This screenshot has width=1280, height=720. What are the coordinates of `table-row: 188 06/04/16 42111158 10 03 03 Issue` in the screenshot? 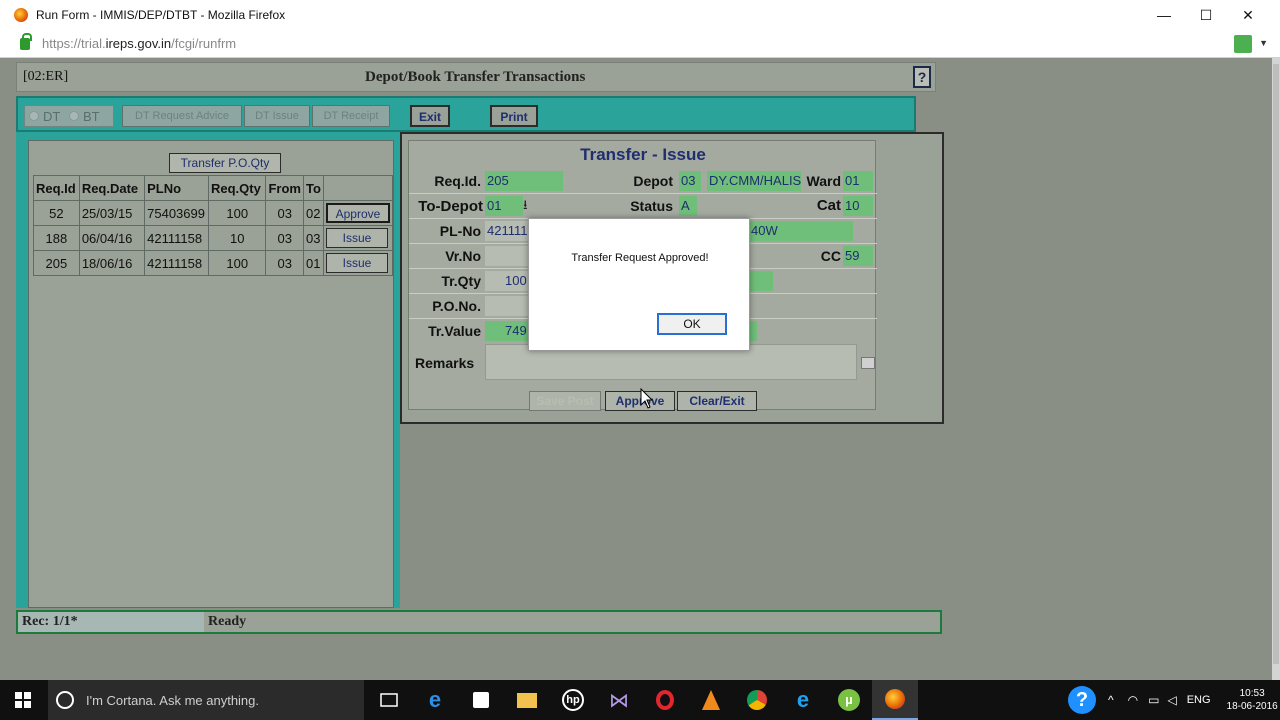 It's located at (213, 238).